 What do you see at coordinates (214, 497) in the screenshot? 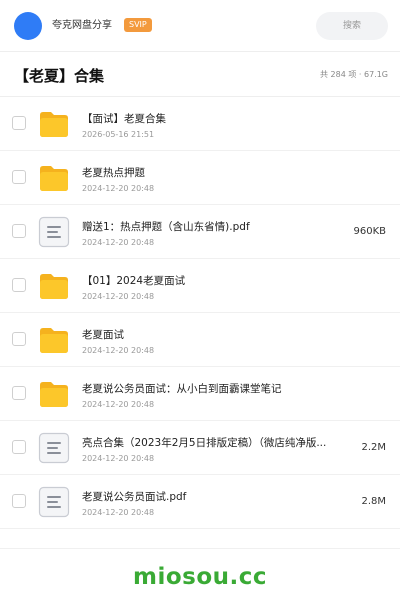
I see `file-name: 老夏说公务员面试.pdf` at bounding box center [214, 497].